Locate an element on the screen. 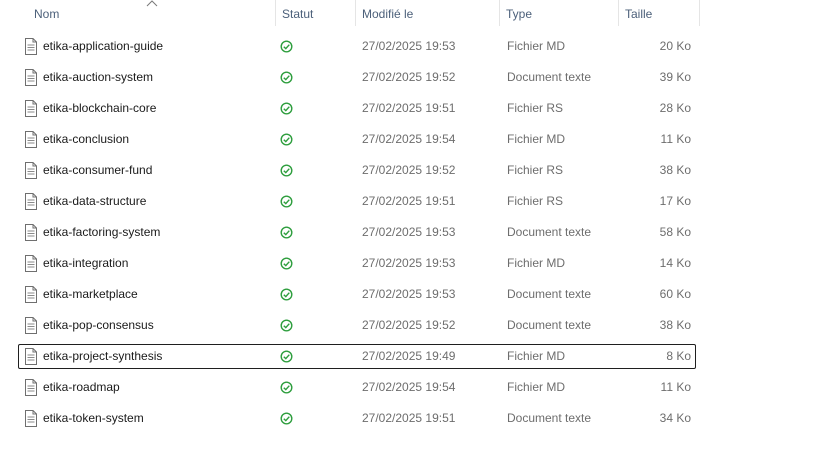  file-name: etika-roadmap is located at coordinates (81, 387).